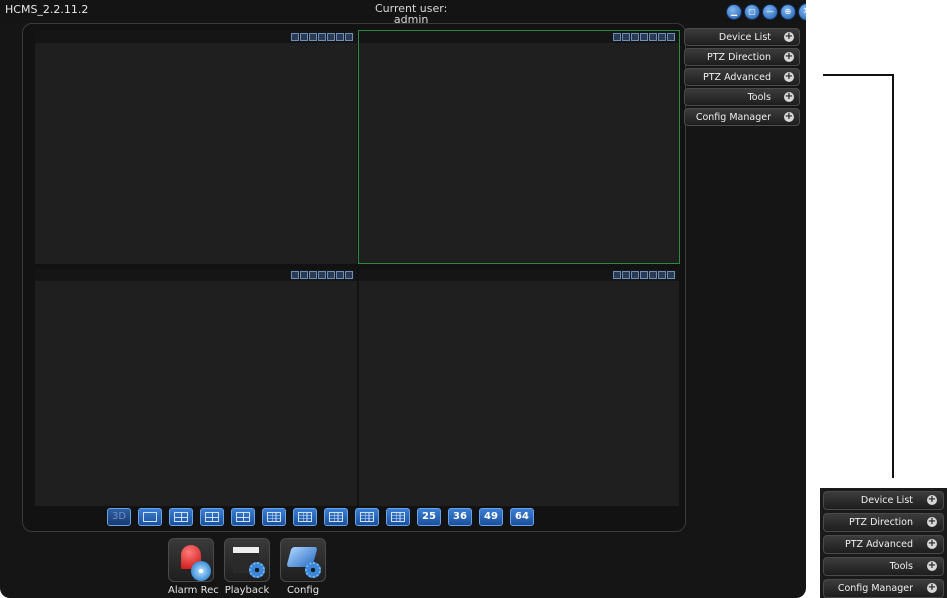 This screenshot has width=947, height=598. I want to click on layout-3d-button: 3D, so click(119, 517).